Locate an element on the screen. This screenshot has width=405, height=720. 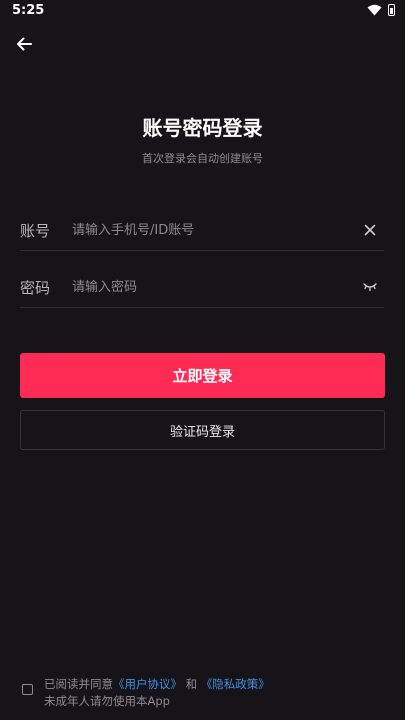
page-subtitle: 首次登录会自动创建账号 is located at coordinates (202, 158).